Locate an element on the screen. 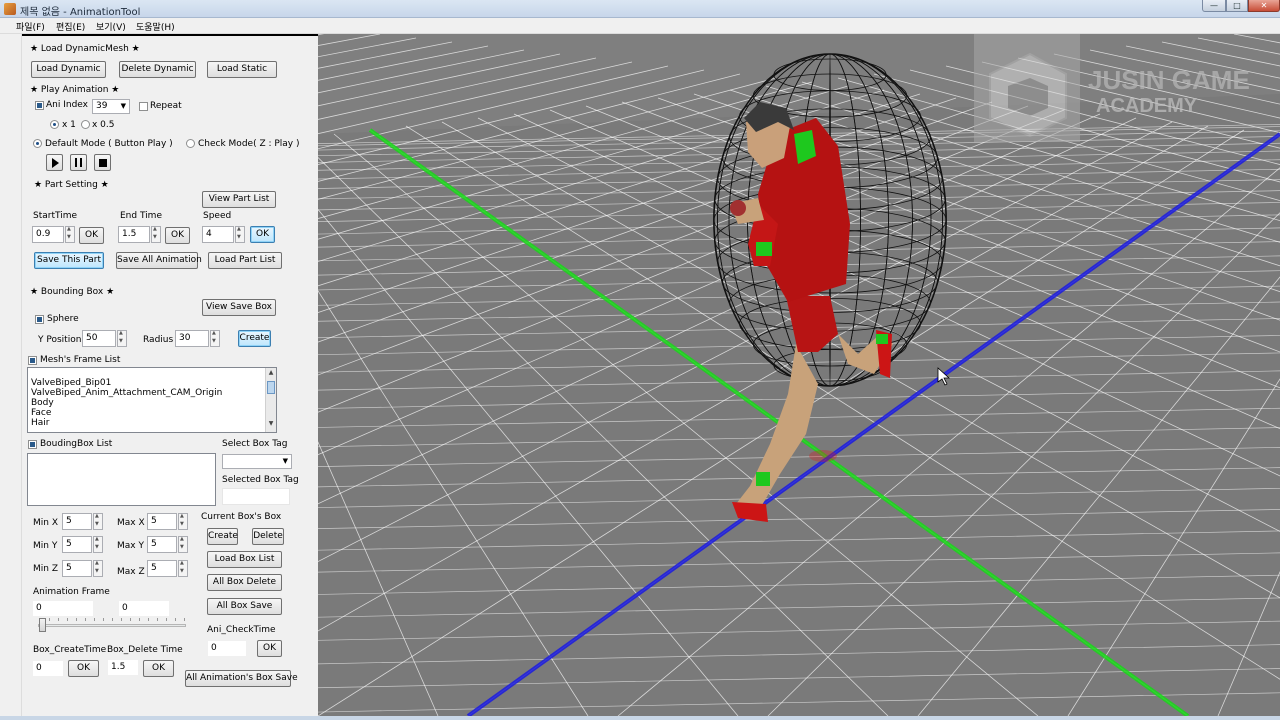  repeat-checkbox is located at coordinates (143, 106).